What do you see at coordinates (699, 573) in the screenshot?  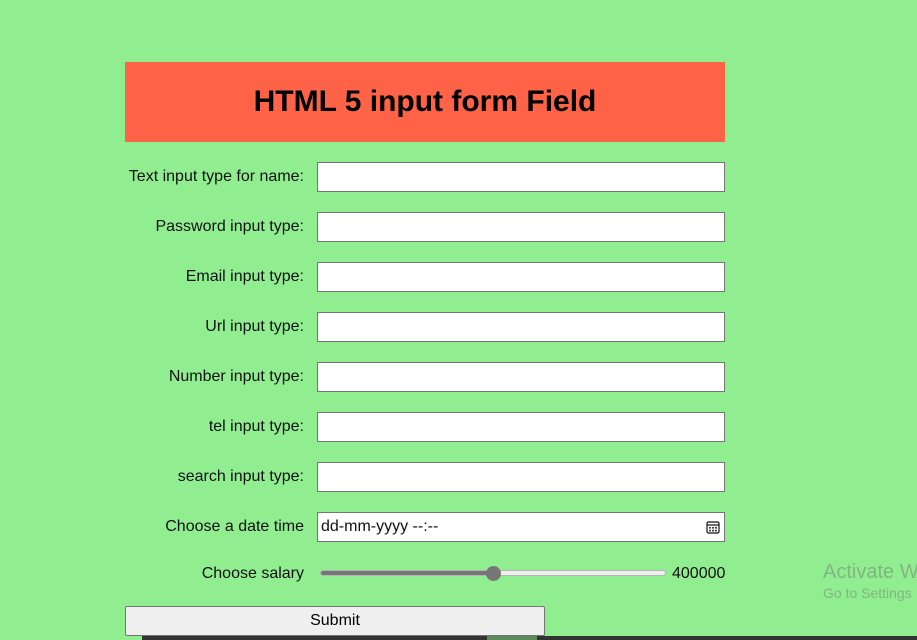 I see `salary-value: 400000` at bounding box center [699, 573].